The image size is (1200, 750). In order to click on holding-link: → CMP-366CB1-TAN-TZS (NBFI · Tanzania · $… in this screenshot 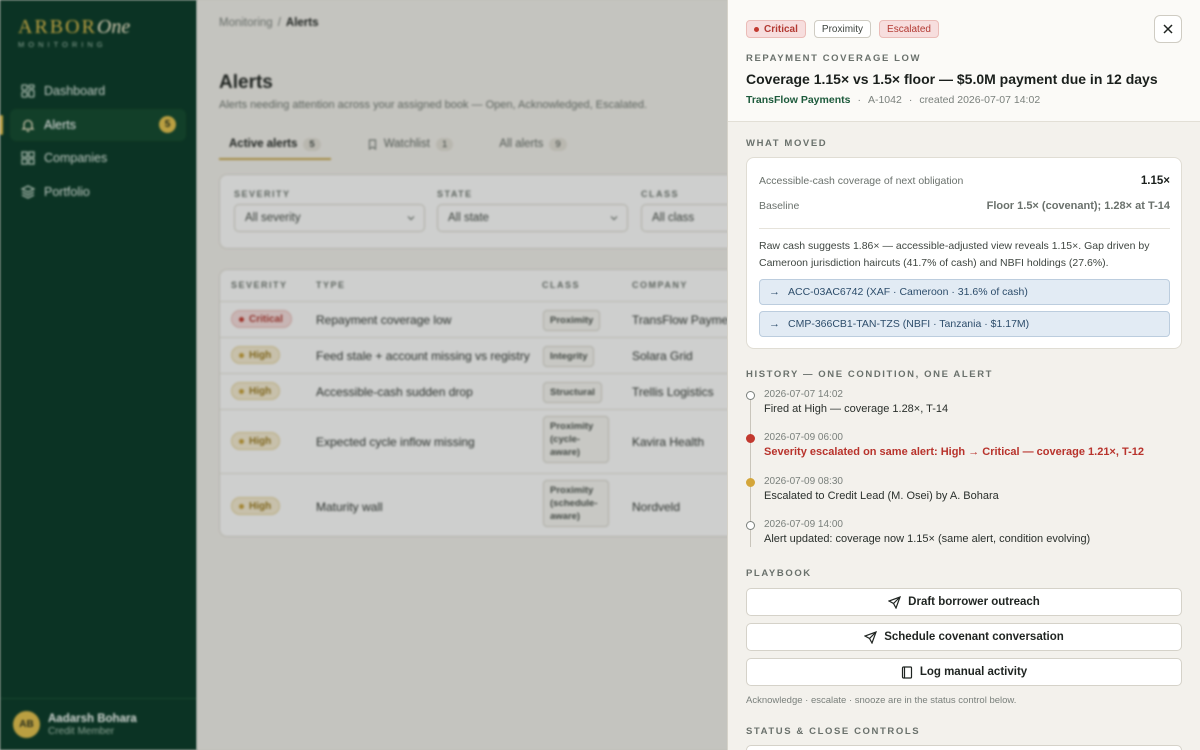, I will do `click(964, 324)`.